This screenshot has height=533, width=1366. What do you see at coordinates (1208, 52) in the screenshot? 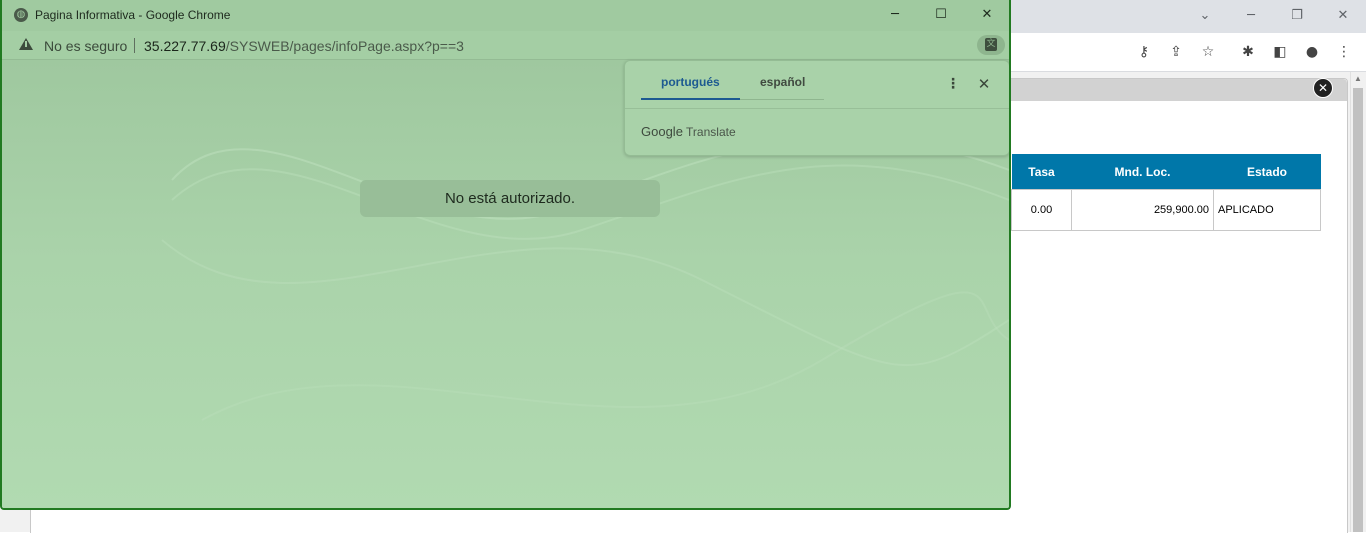
I see `bookmark-star-icon: ☆` at bounding box center [1208, 52].